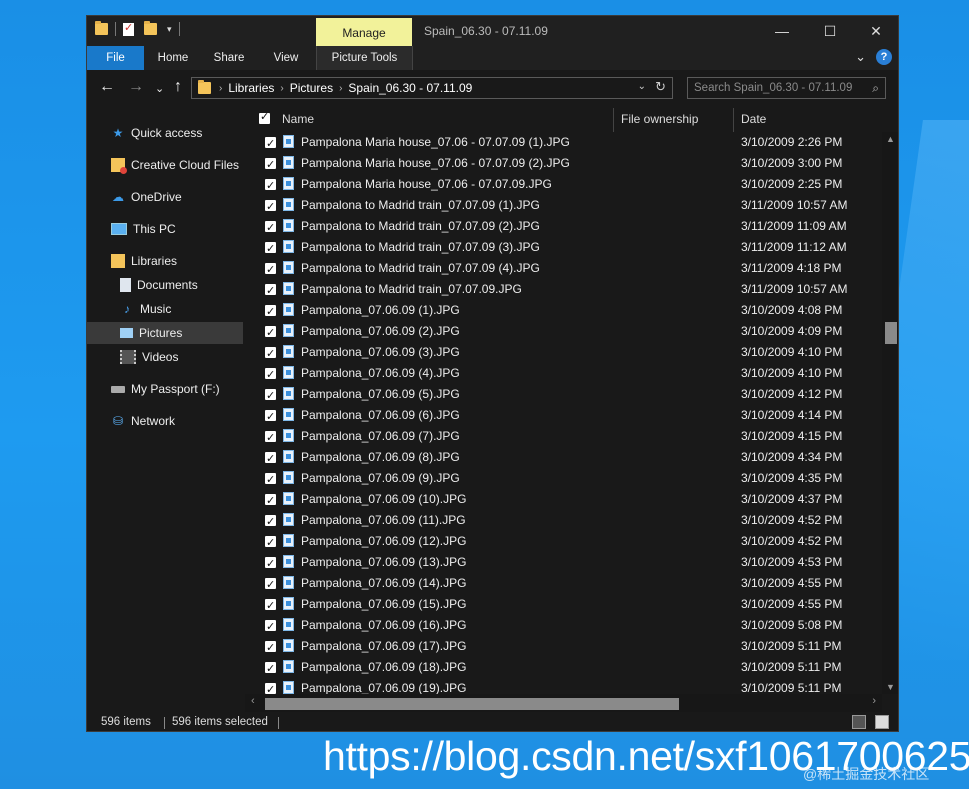 The height and width of the screenshot is (789, 969). Describe the element at coordinates (875, 88) in the screenshot. I see `search-icon: ⌕` at that location.